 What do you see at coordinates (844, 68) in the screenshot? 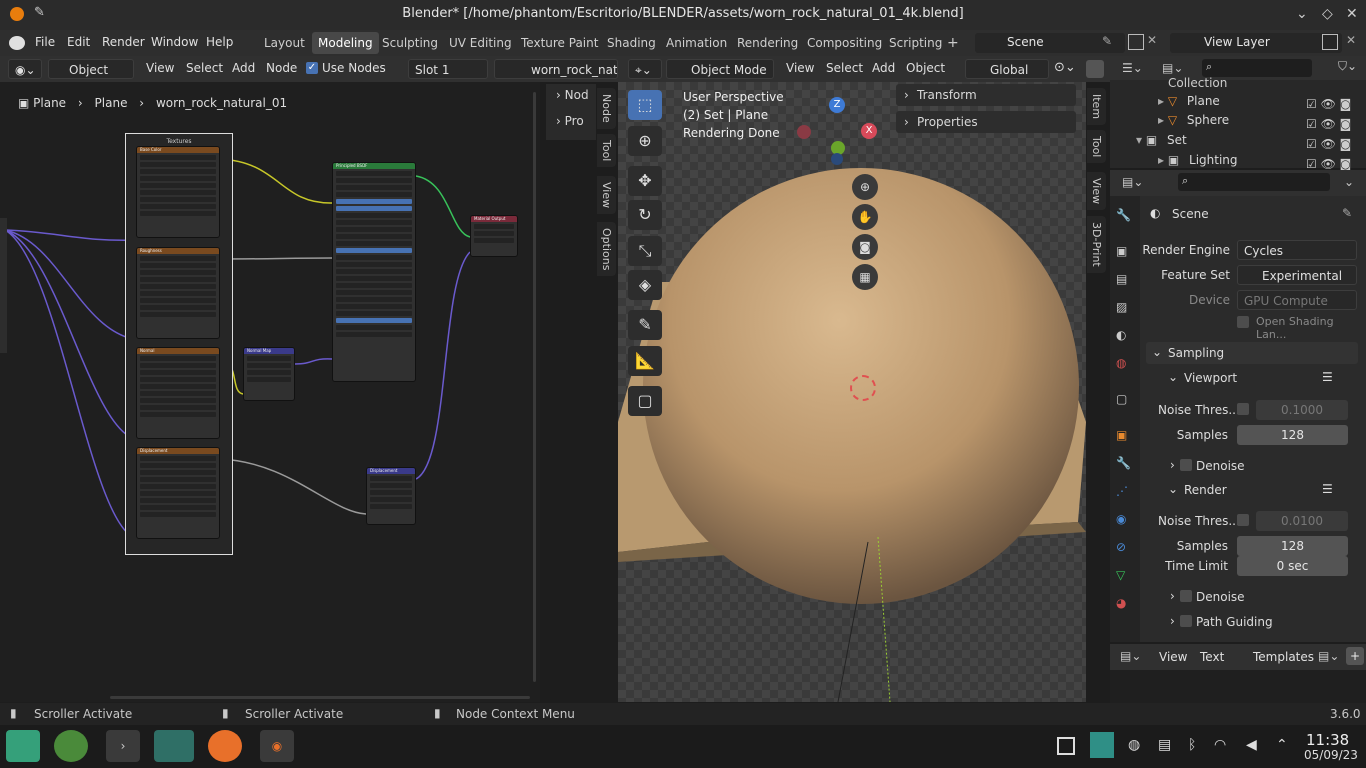
I see `vp-menu-select: Select` at bounding box center [844, 68].